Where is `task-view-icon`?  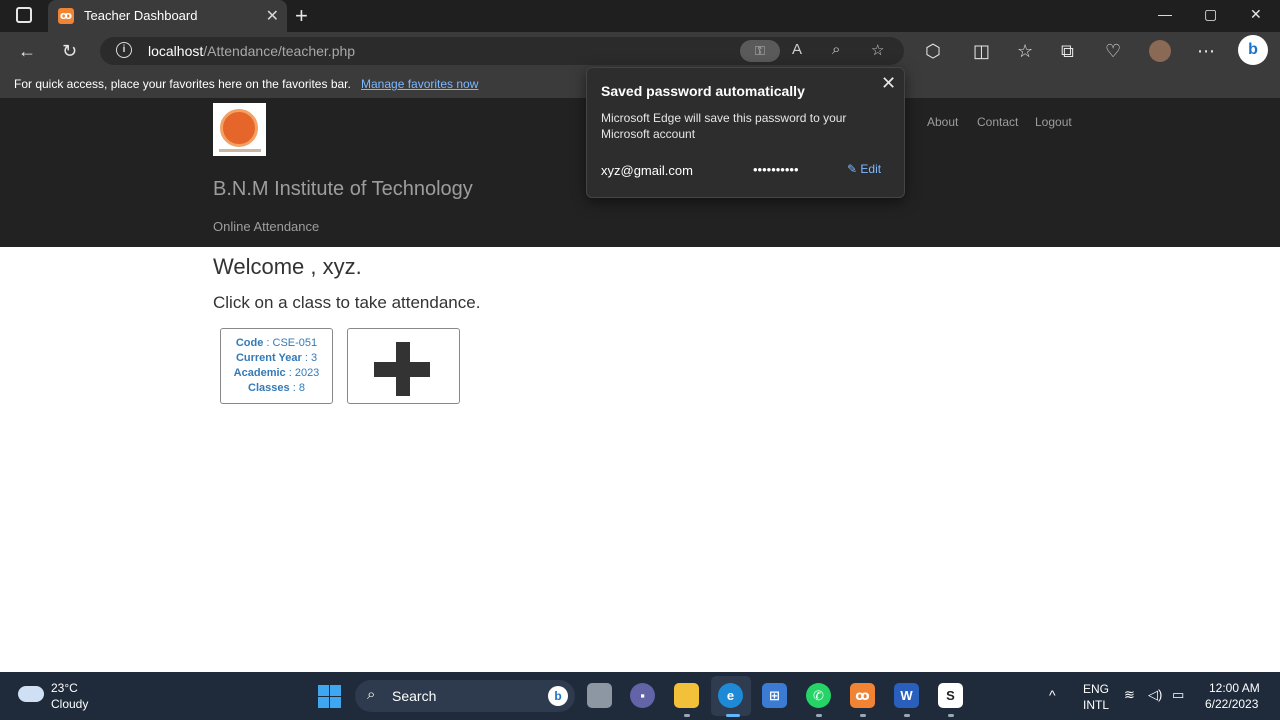 task-view-icon is located at coordinates (599, 695).